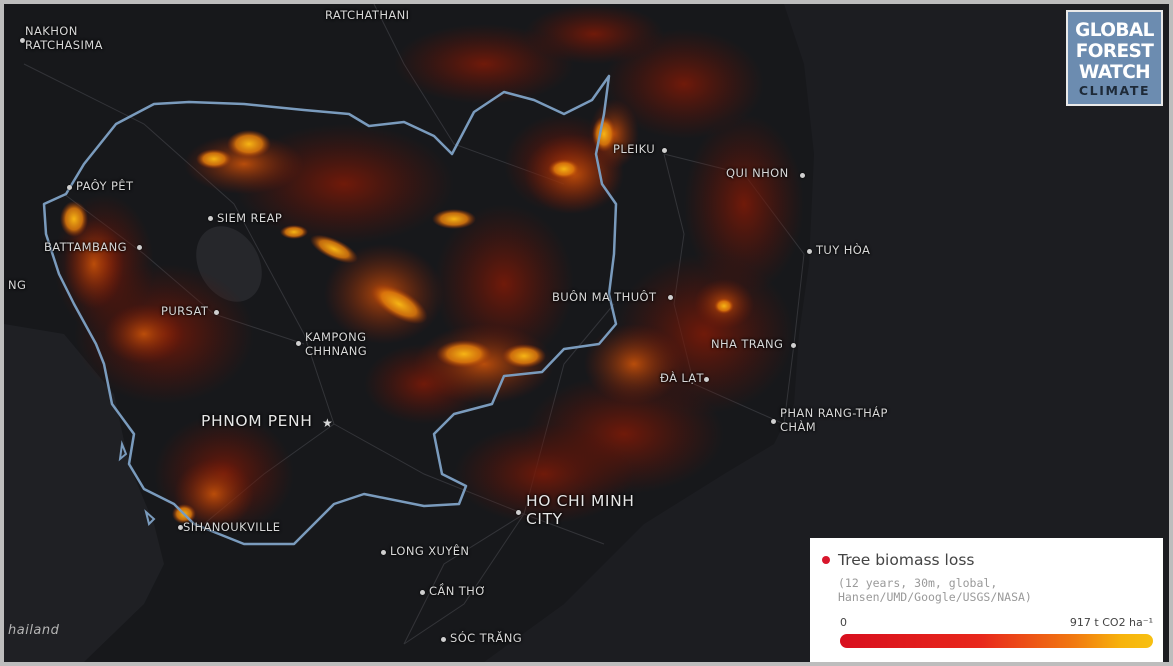 Image resolution: width=1173 pixels, height=666 pixels. I want to click on logo-line-global: GLOBAL, so click(1114, 30).